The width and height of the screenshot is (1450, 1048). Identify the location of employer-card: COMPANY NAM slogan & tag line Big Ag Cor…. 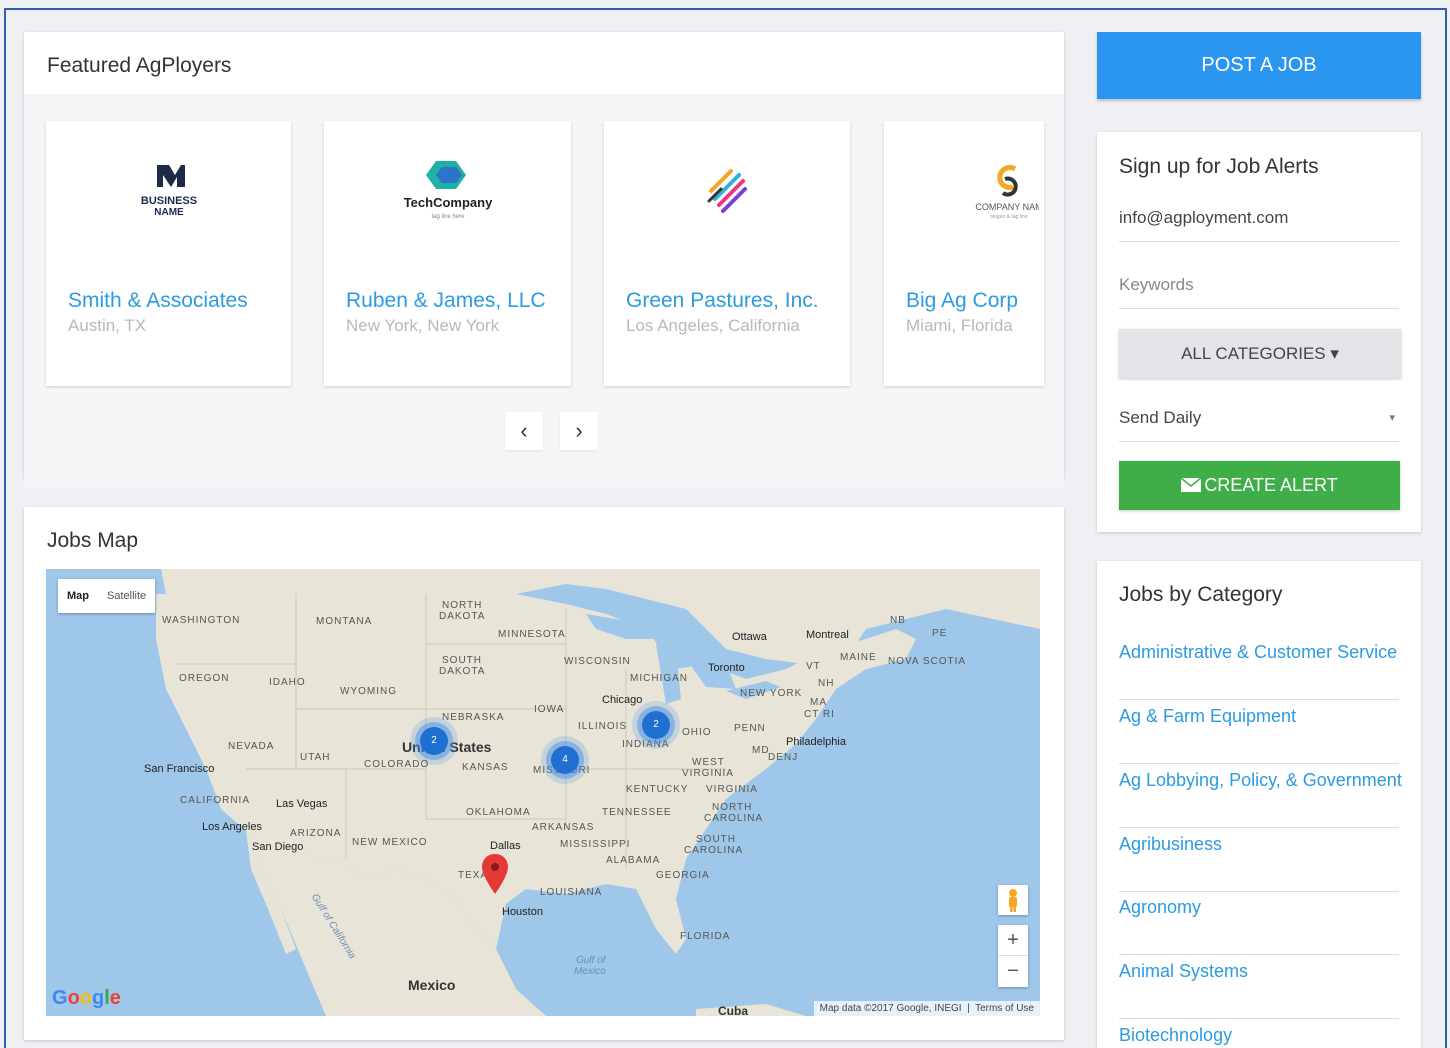
(964, 253).